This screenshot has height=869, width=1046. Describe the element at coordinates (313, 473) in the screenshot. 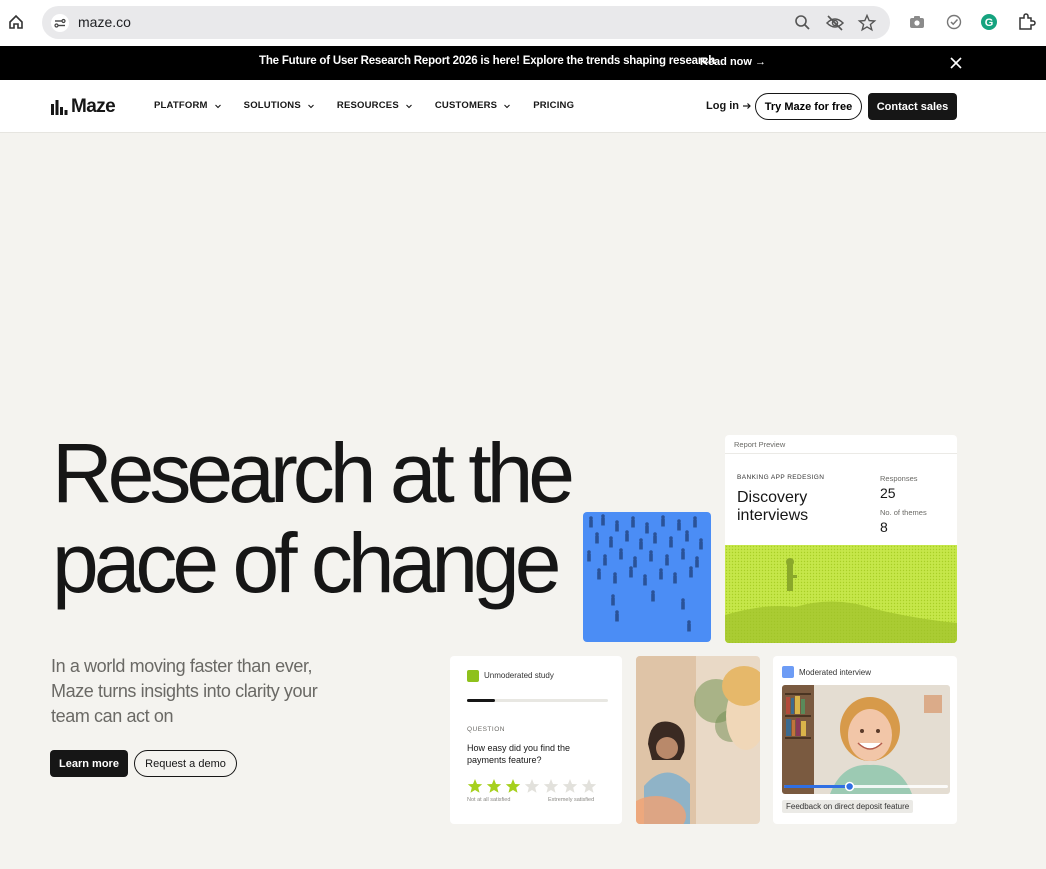

I see `hero-headline-line-1: Research at the` at that location.